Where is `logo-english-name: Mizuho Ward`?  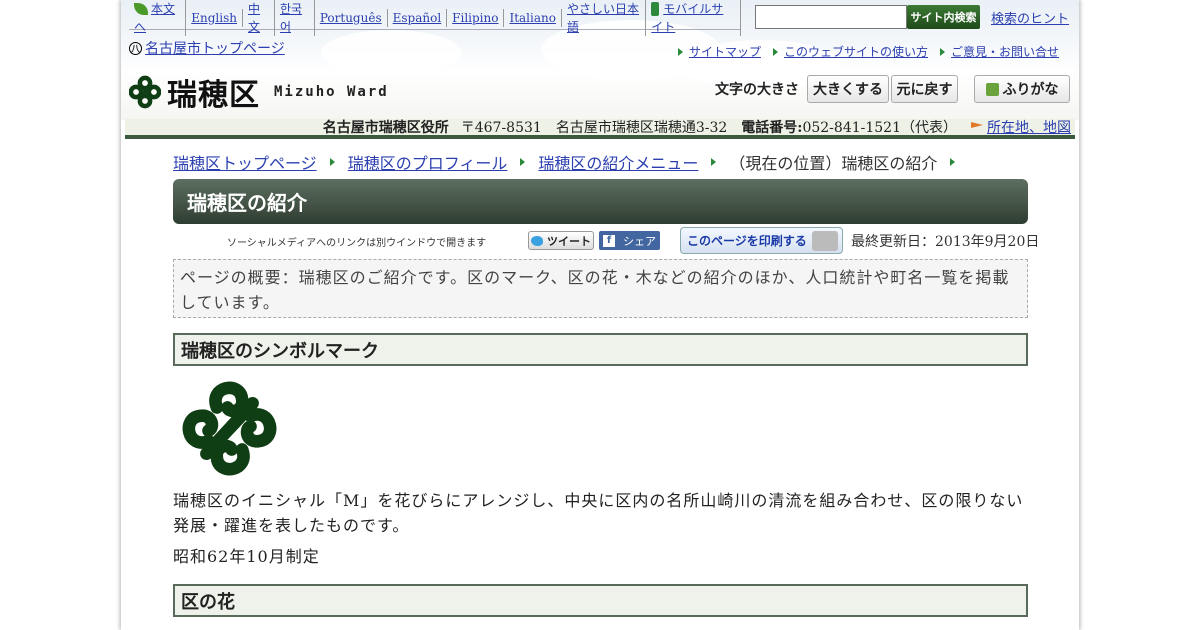 logo-english-name: Mizuho Ward is located at coordinates (331, 92).